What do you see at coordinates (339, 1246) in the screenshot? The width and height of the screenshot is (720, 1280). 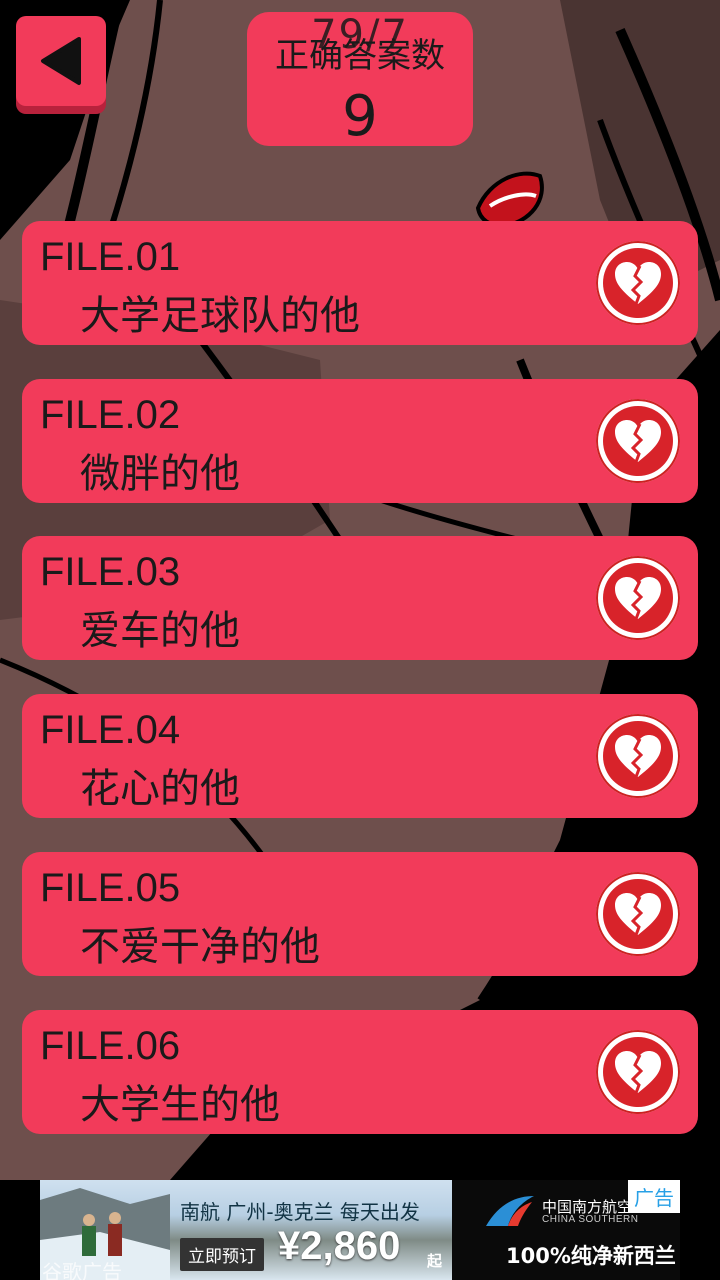 I see `ad-price: ¥2,860` at bounding box center [339, 1246].